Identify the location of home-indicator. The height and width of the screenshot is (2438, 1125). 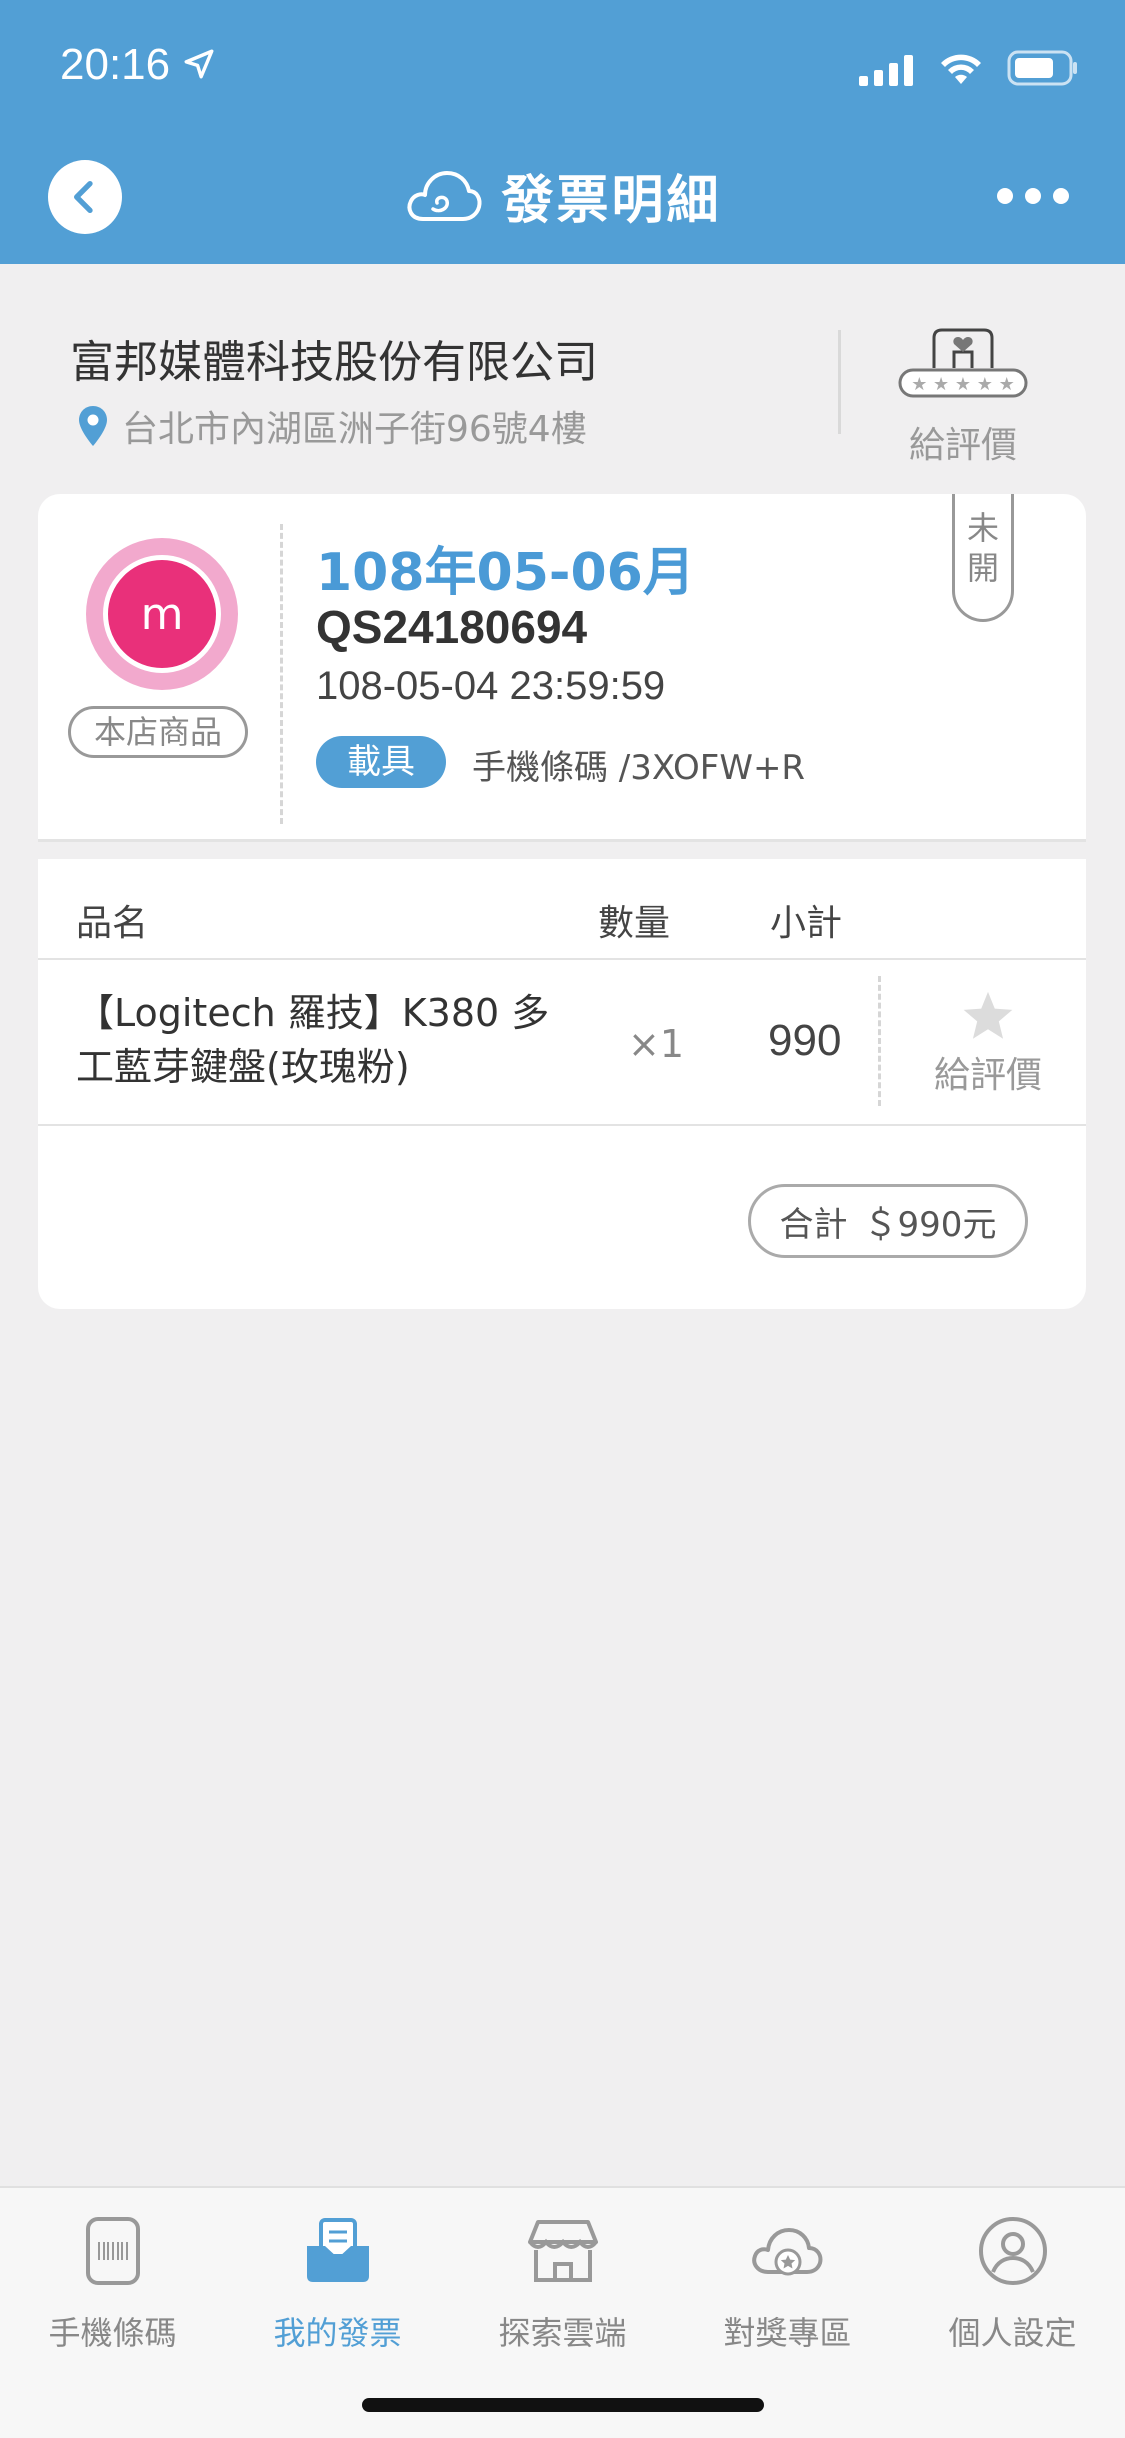
(563, 2405).